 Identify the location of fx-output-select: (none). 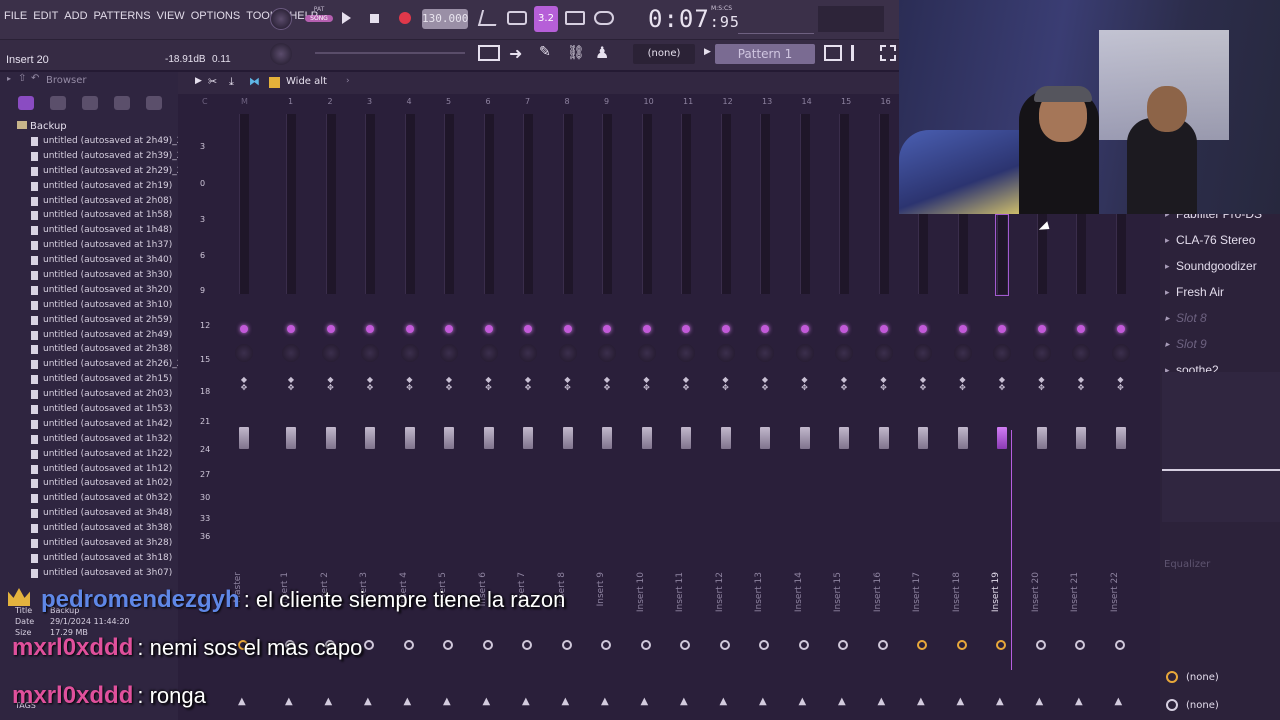
(1202, 705).